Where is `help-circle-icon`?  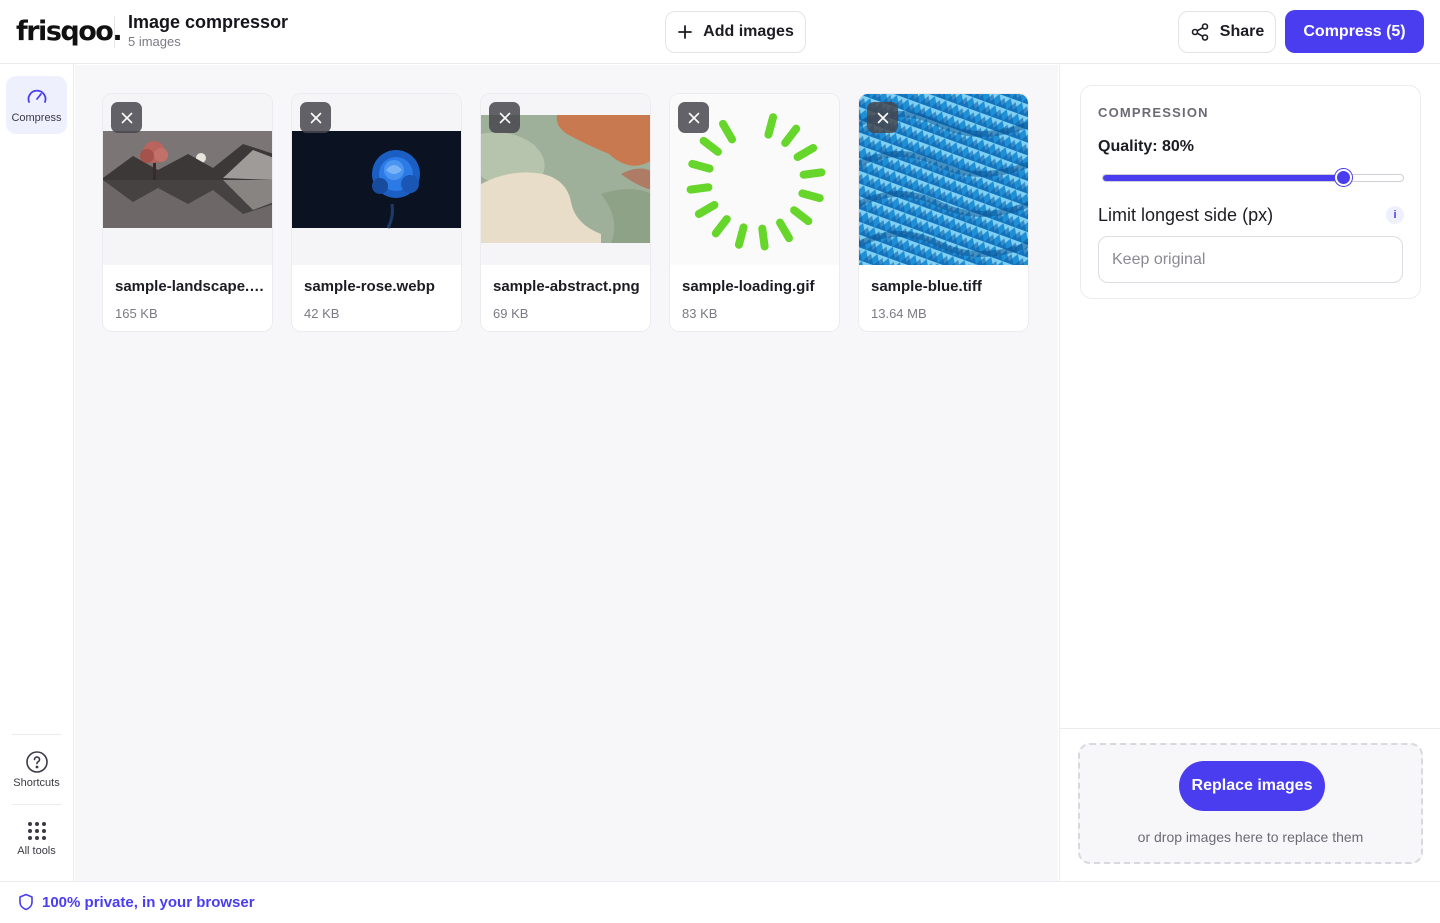 help-circle-icon is located at coordinates (36, 762).